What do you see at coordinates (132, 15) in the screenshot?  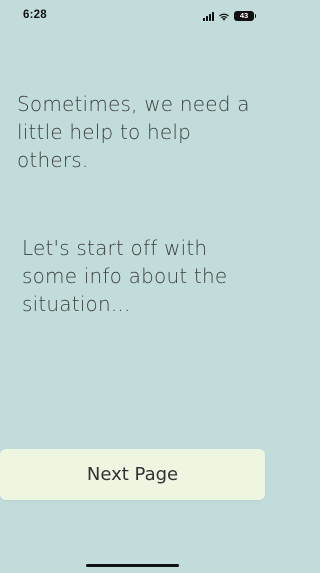 I see `status-bar: 6:28 43` at bounding box center [132, 15].